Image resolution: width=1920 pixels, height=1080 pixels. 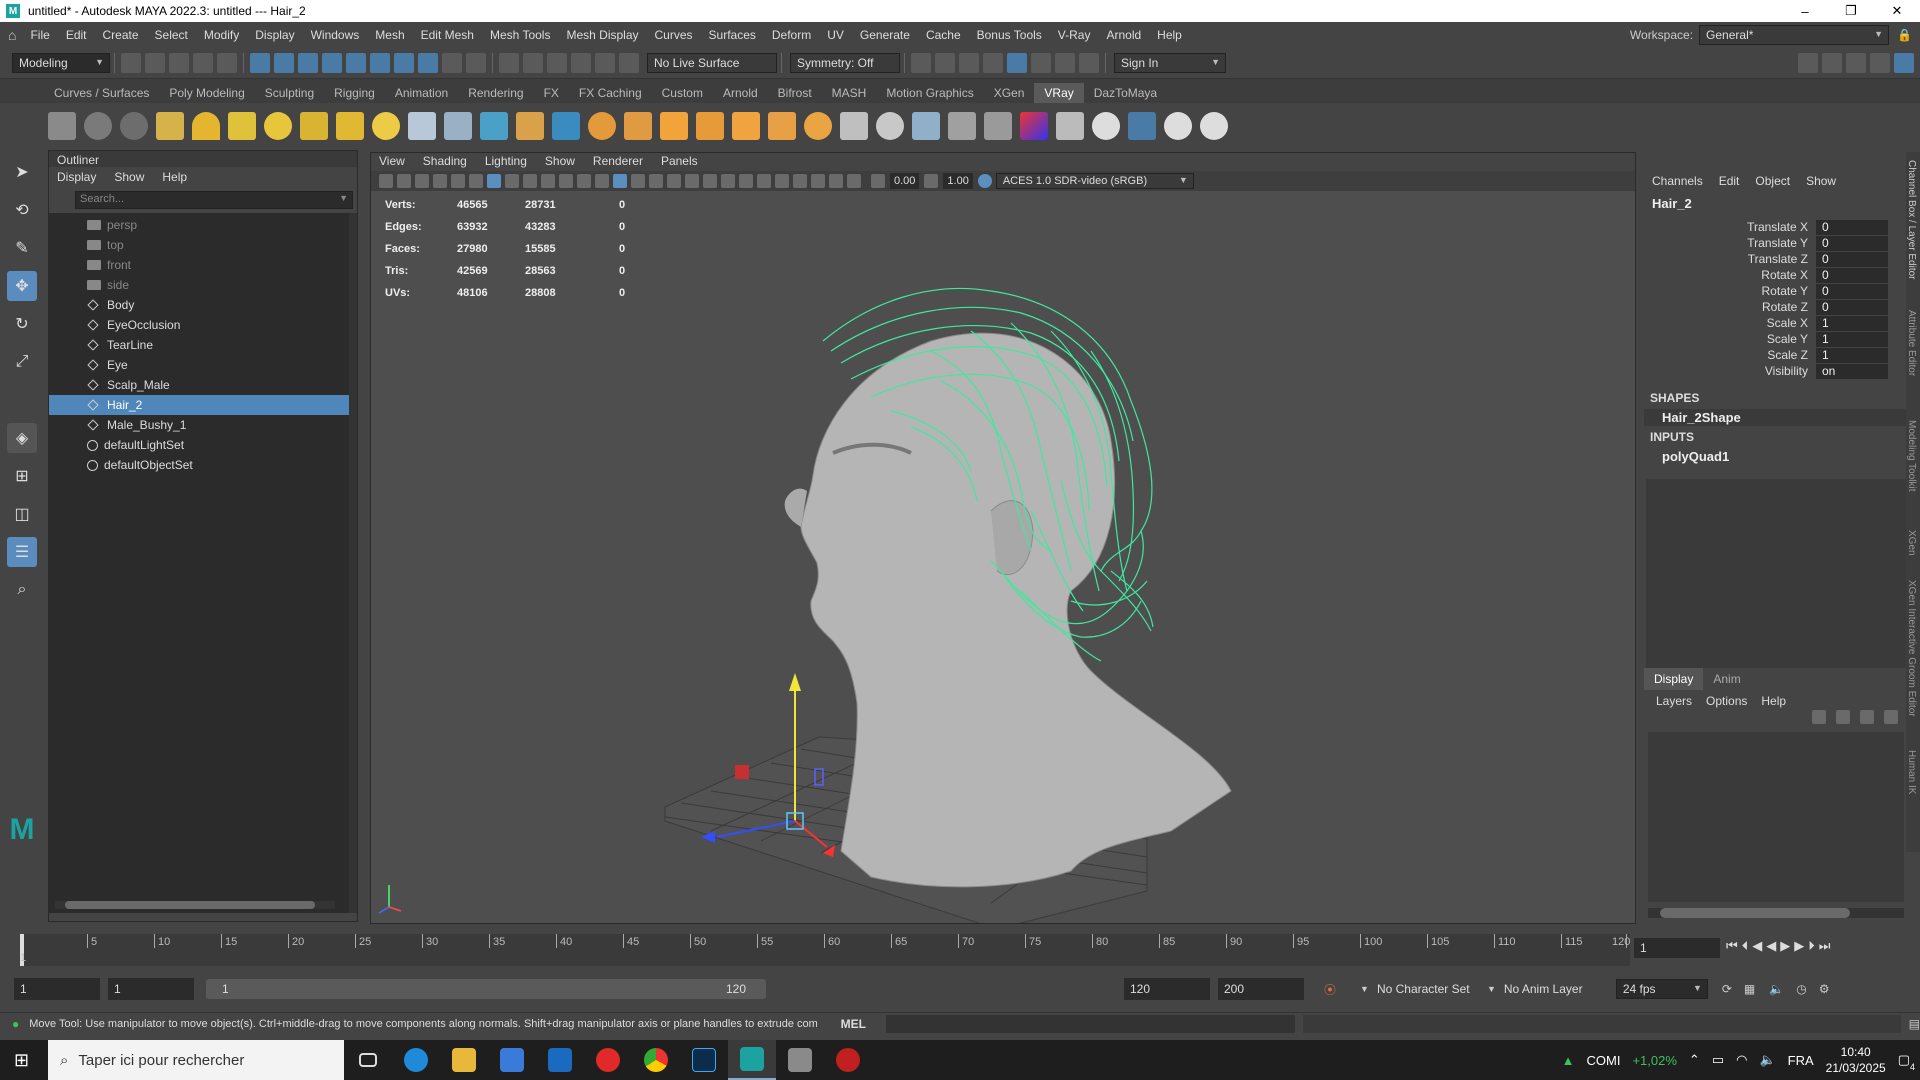 What do you see at coordinates (440, 181) in the screenshot?
I see `image-plane-icon` at bounding box center [440, 181].